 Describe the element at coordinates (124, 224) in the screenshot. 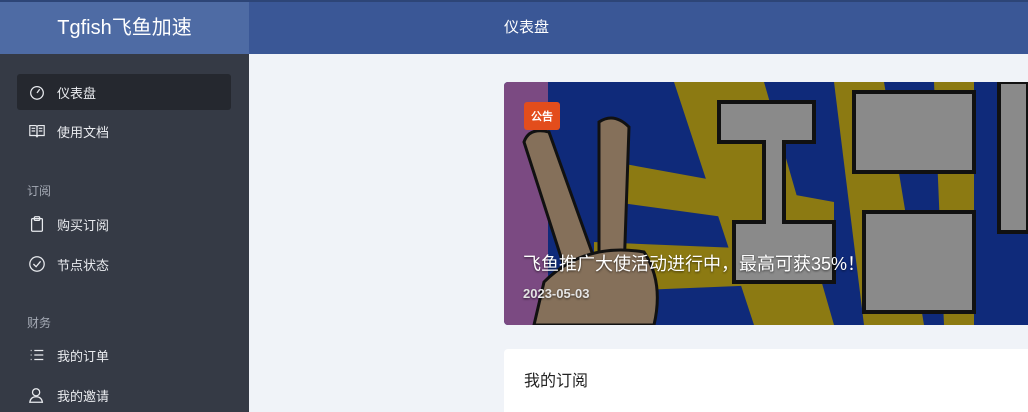

I see `sidebar-item-buy-subscription: 购买订阅` at that location.